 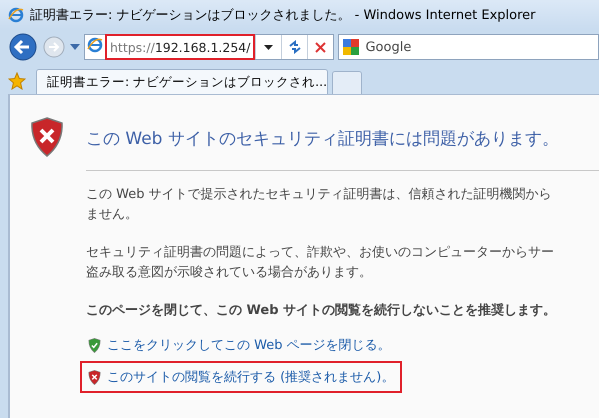 I want to click on paragraph-line: 盗み取る意図が示唆されている場合があります。, so click(x=229, y=273).